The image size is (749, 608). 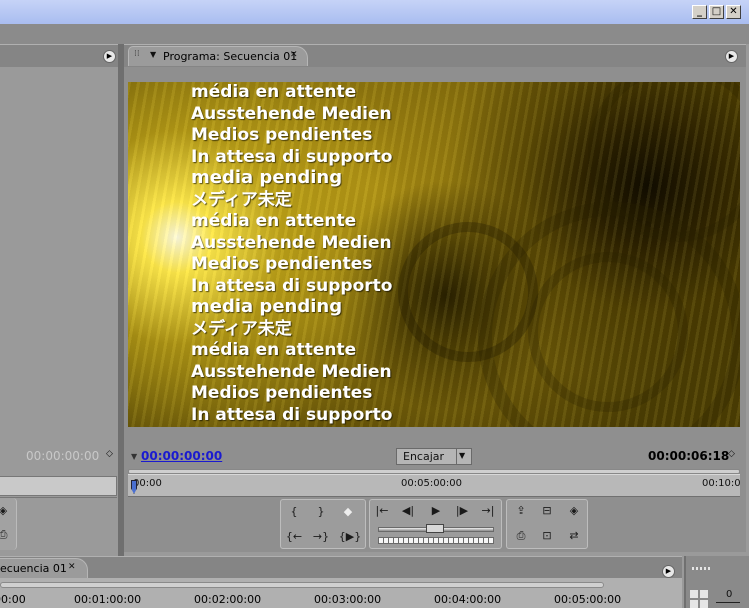 I want to click on maximize-button: □, so click(x=716, y=12).